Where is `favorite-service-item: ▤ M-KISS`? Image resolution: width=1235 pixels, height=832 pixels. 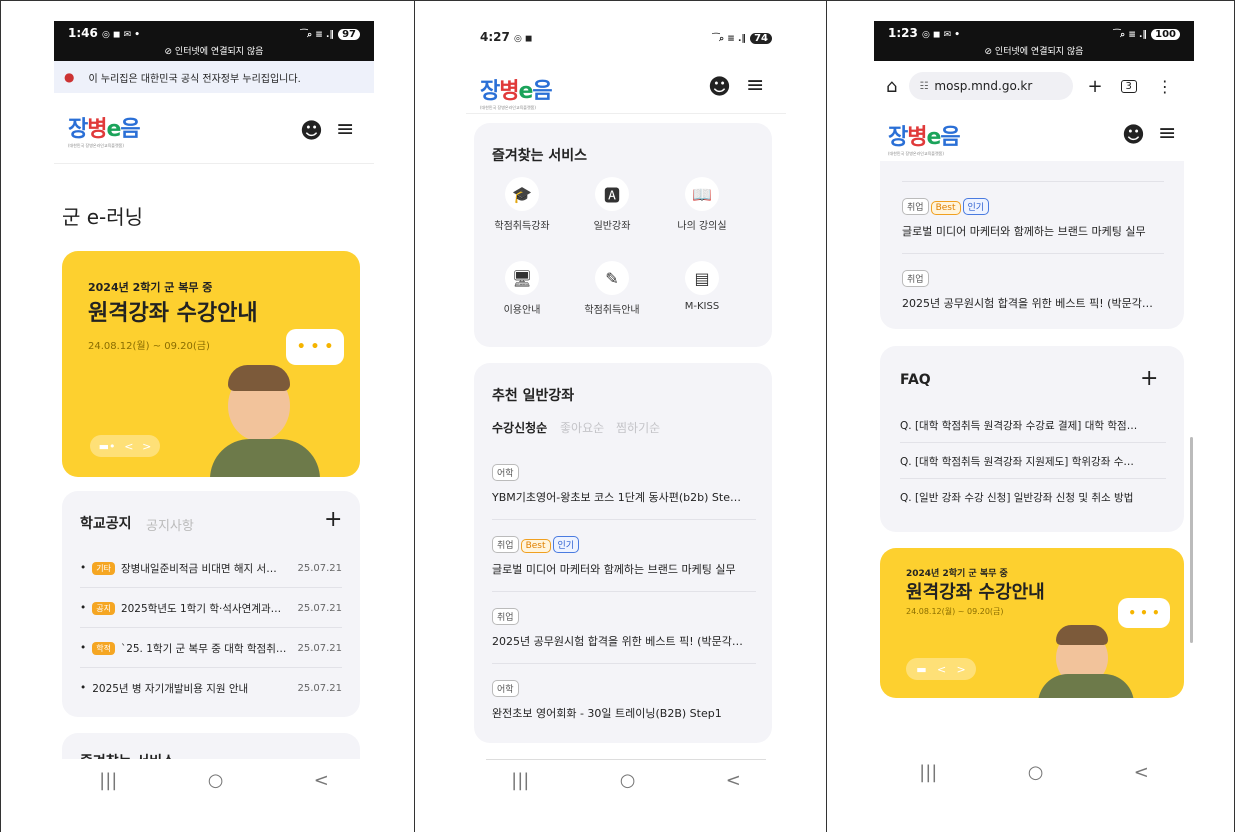 favorite-service-item: ▤ M-KISS is located at coordinates (702, 286).